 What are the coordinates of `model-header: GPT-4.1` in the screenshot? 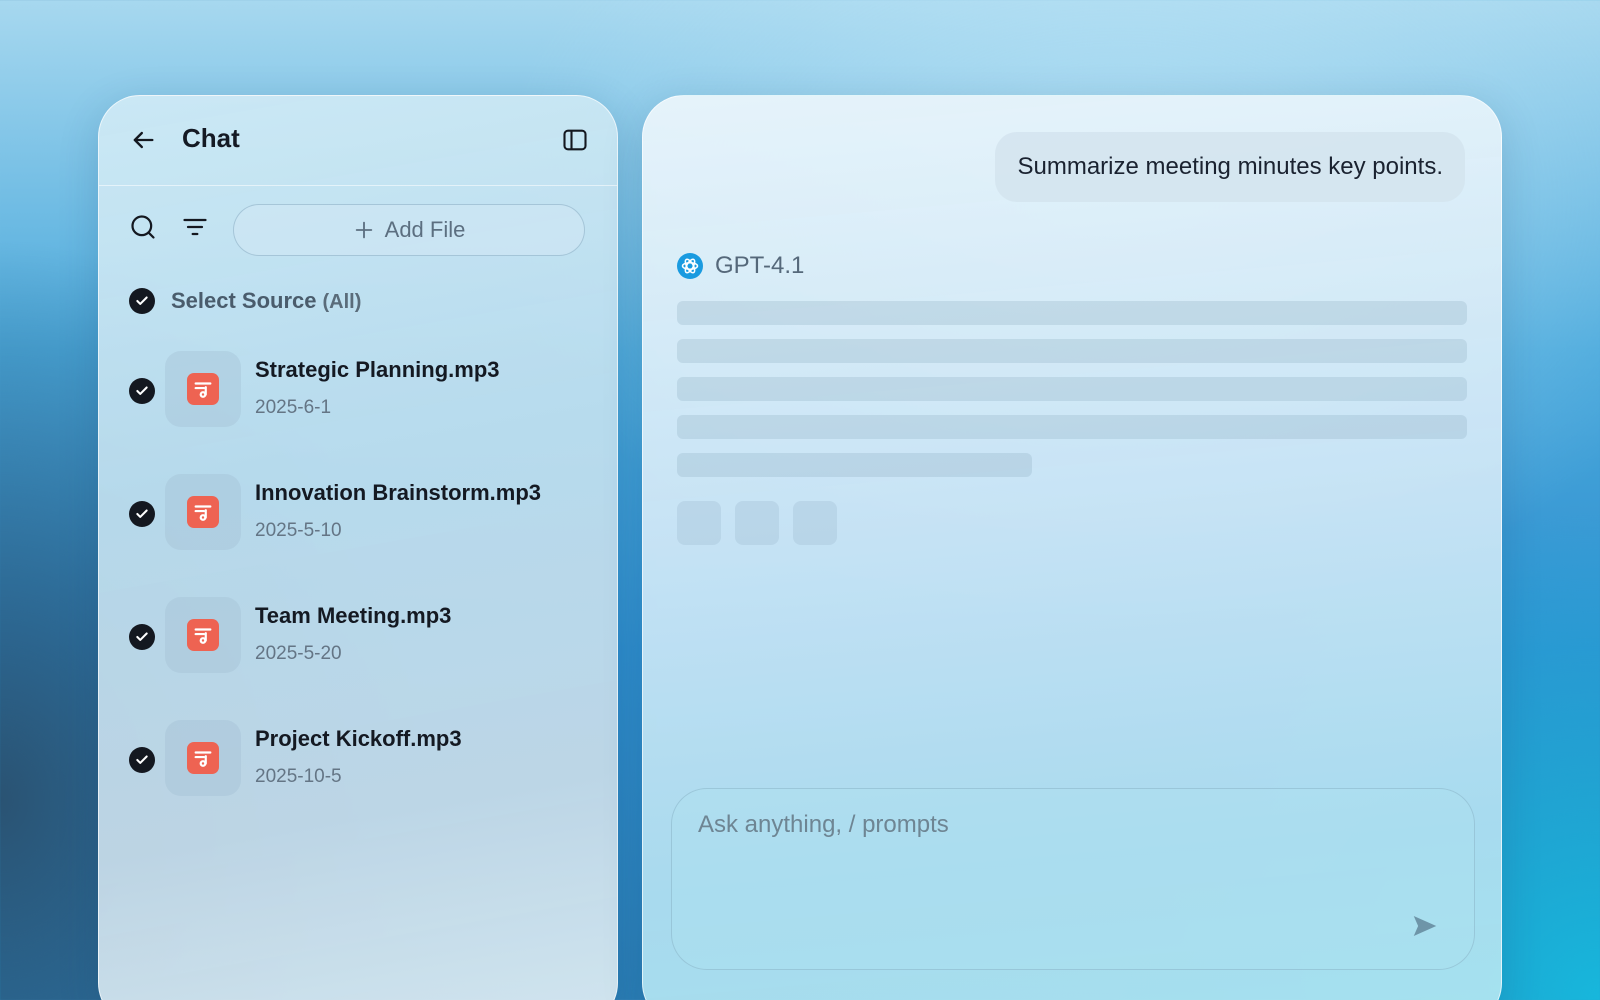 It's located at (740, 266).